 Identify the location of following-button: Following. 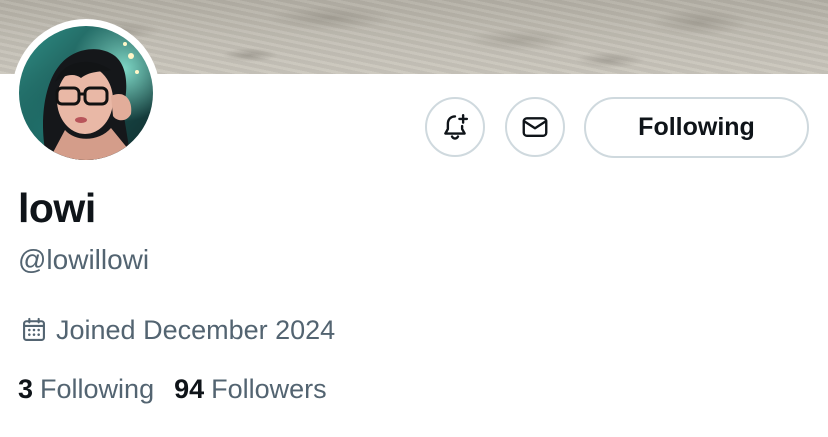
(696, 127).